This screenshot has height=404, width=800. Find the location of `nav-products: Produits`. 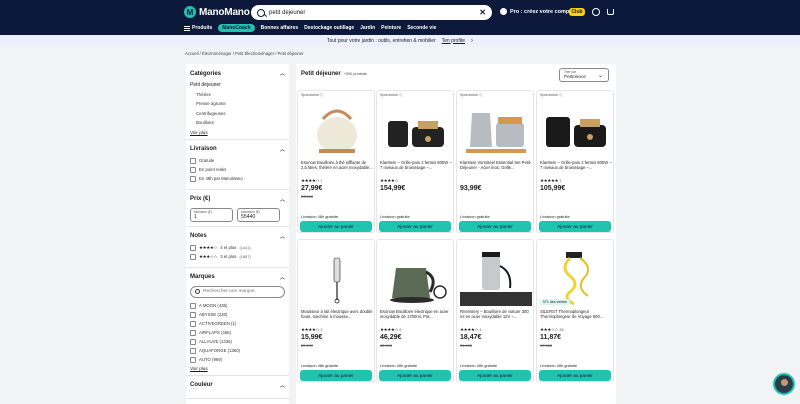

nav-products: Produits is located at coordinates (198, 28).